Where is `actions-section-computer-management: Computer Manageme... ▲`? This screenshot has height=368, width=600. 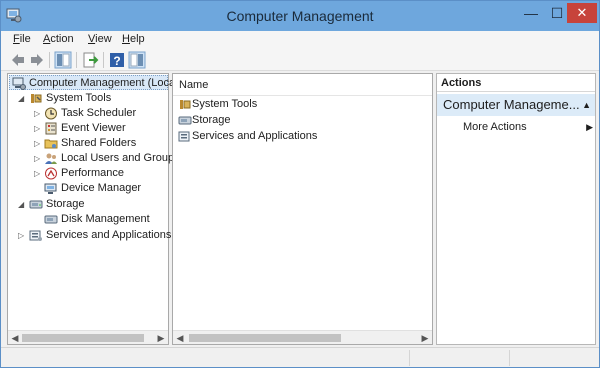
actions-section-computer-management: Computer Manageme... ▲ is located at coordinates (516, 105).